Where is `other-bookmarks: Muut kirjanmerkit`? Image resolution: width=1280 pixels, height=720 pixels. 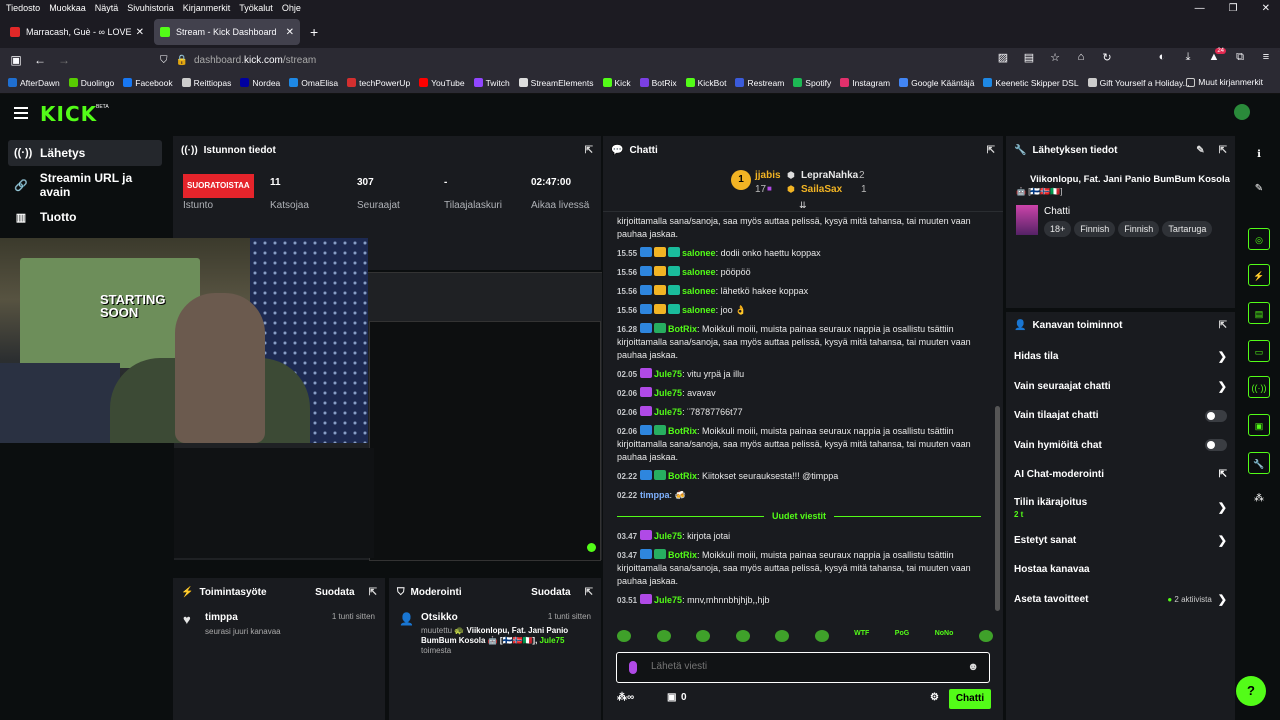
other-bookmarks: Muut kirjanmerkit is located at coordinates (1224, 82).